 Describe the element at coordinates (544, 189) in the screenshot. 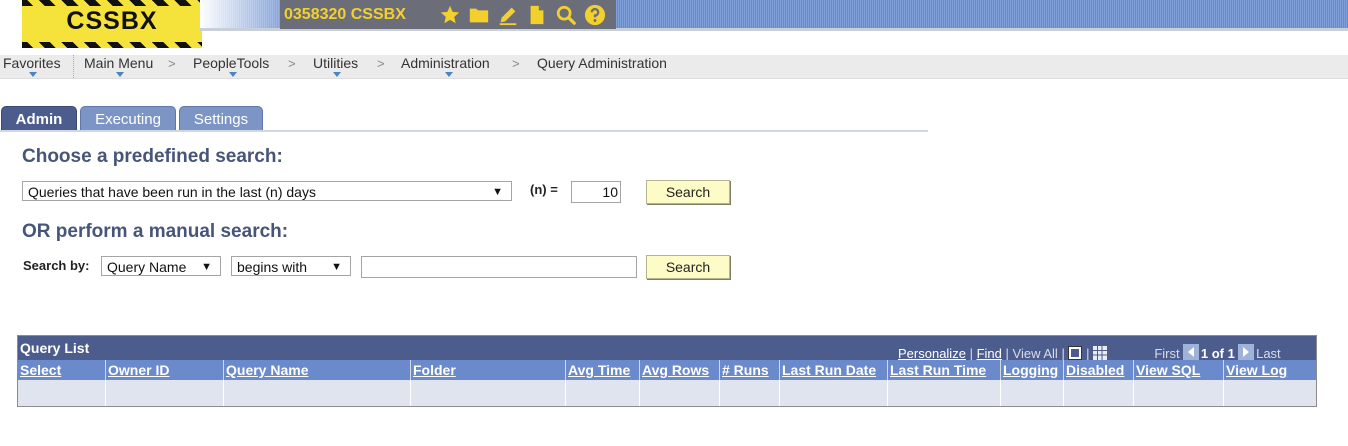

I see `n-label: (n) =` at that location.